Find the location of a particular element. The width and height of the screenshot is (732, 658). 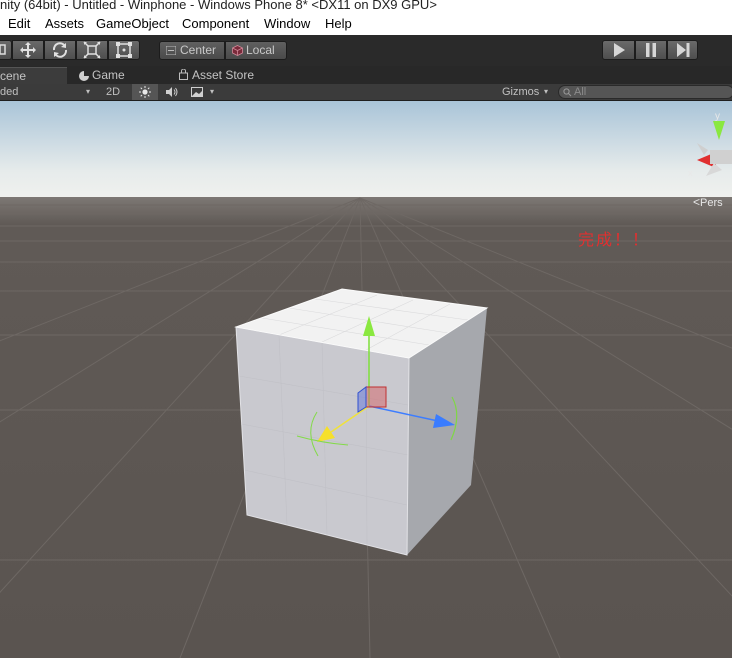

step-button is located at coordinates (682, 50).